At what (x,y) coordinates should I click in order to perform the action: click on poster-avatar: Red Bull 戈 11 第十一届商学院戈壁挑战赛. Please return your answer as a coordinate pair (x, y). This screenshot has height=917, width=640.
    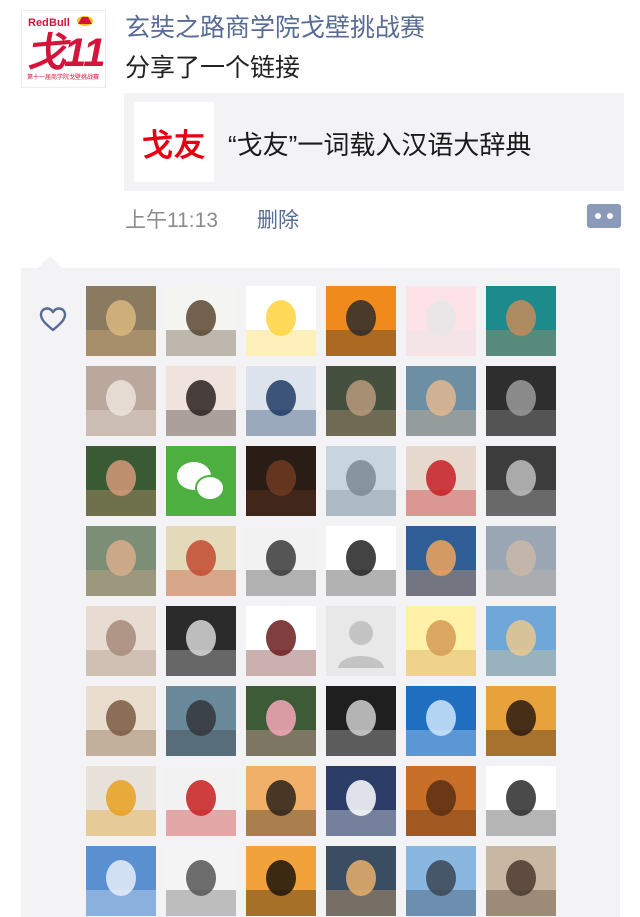
    Looking at the image, I should click on (63, 49).